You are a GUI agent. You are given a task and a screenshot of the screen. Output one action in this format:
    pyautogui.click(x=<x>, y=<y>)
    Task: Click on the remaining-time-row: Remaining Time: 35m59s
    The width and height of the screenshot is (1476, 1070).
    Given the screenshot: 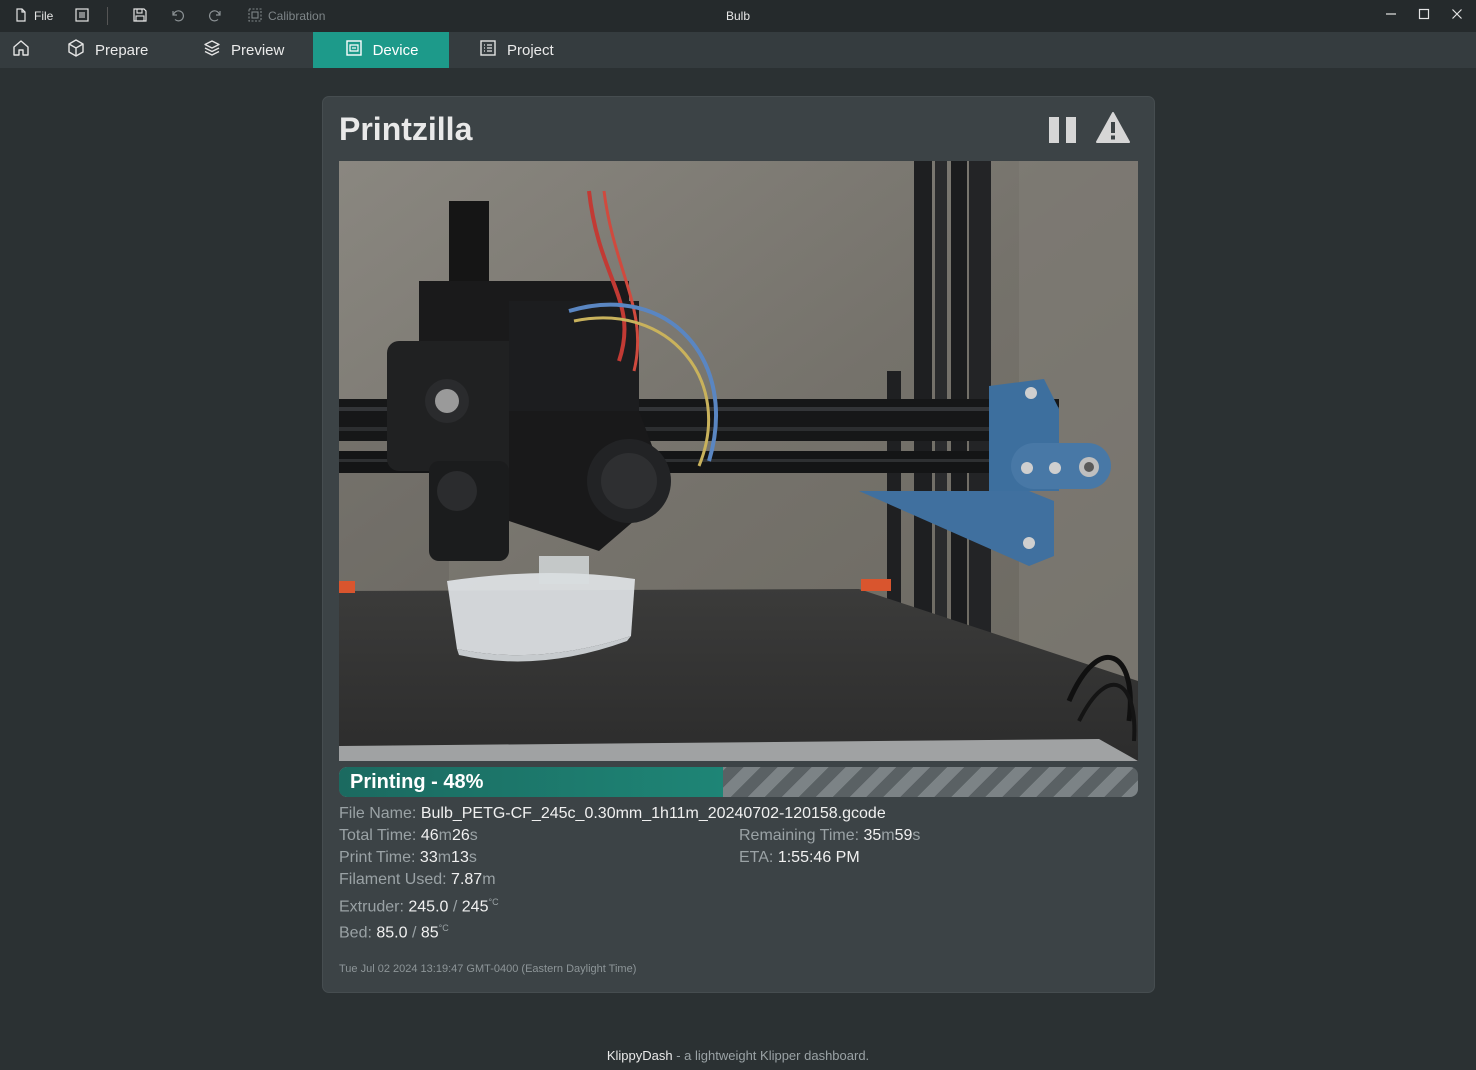 What is the action you would take?
    pyautogui.click(x=829, y=836)
    